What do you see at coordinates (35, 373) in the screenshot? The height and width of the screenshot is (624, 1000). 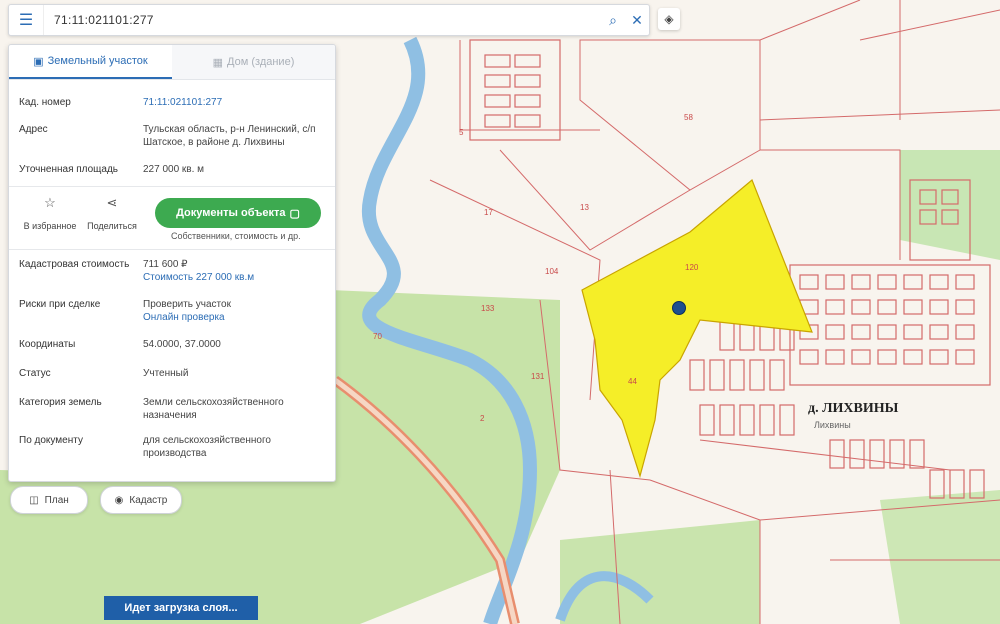 I see `status-label: Статус` at bounding box center [35, 373].